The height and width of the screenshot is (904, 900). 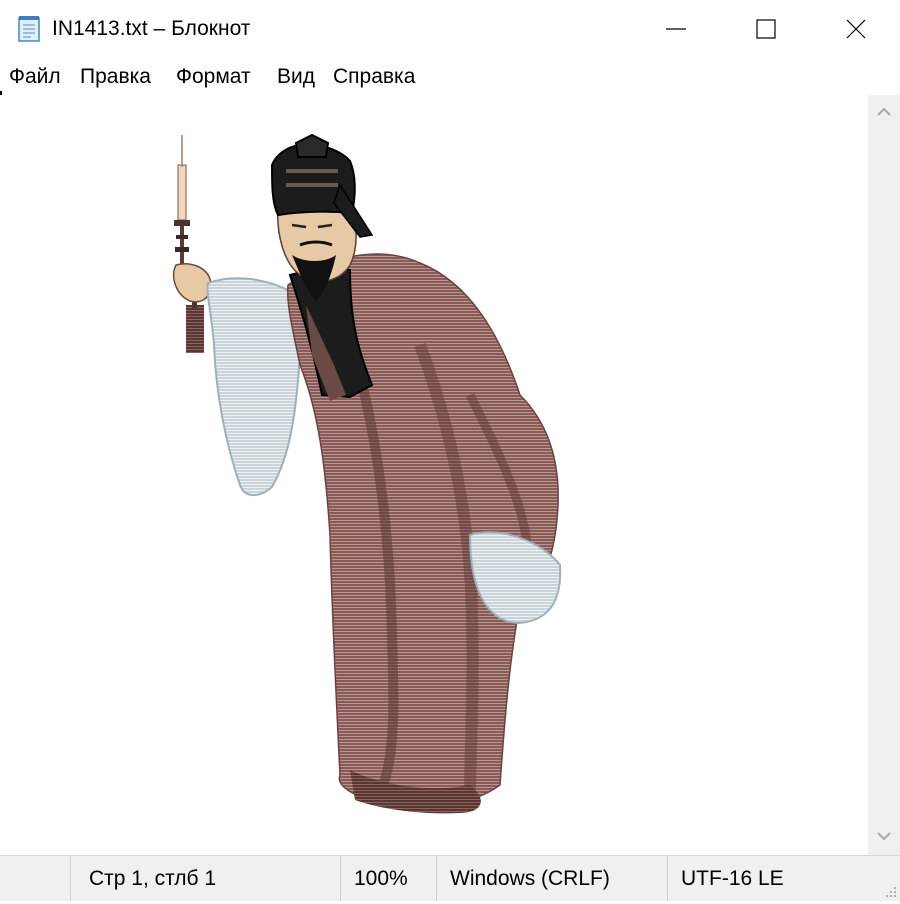 I want to click on close-icon, so click(x=856, y=29).